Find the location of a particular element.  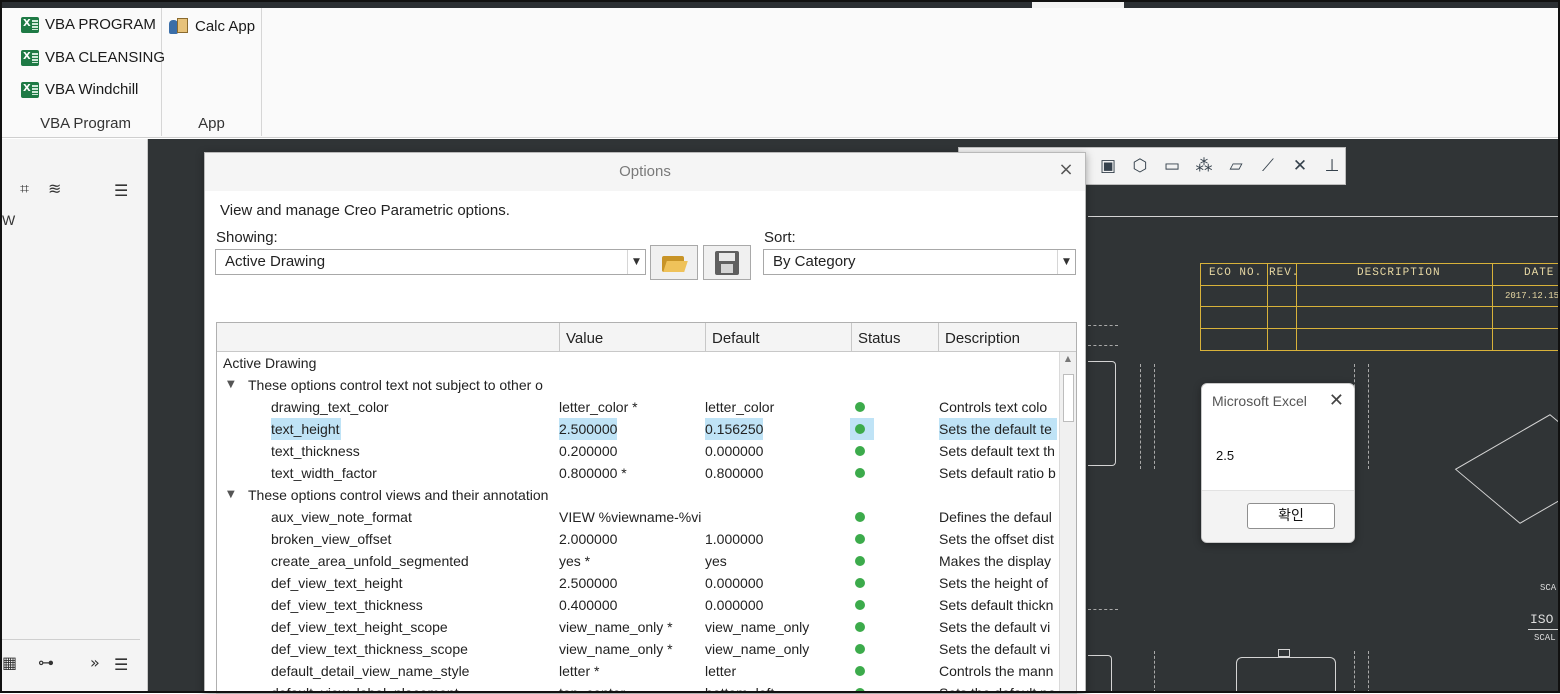

calc-app-button: Calc App is located at coordinates (212, 26).